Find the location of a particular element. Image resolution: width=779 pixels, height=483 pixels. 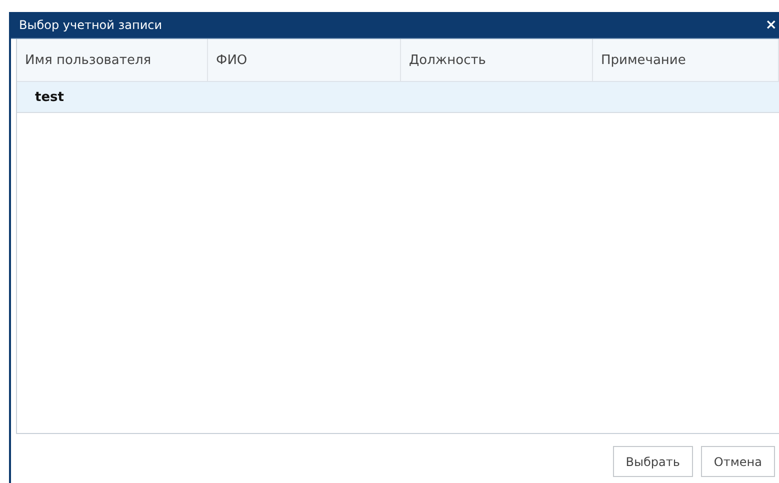

column-header: Имя пользователя is located at coordinates (112, 60).